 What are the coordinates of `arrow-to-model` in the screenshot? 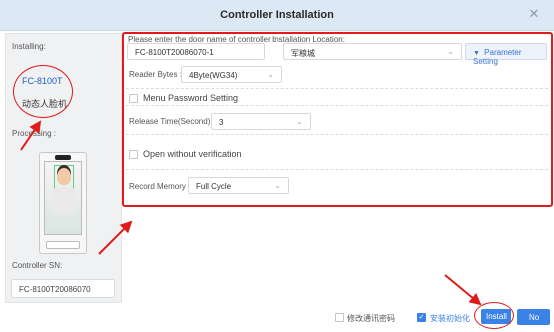 It's located at (31, 135).